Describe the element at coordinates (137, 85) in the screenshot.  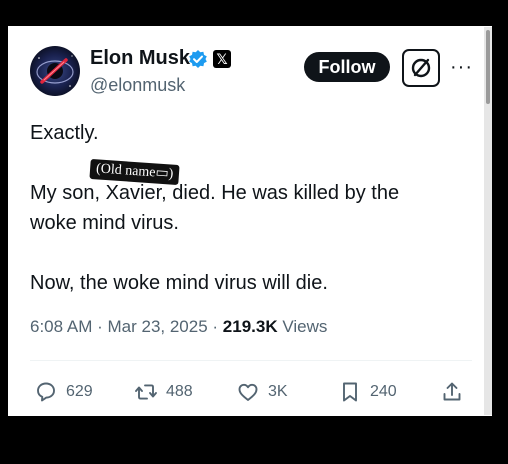
I see `author-handle: @elonmusk` at that location.